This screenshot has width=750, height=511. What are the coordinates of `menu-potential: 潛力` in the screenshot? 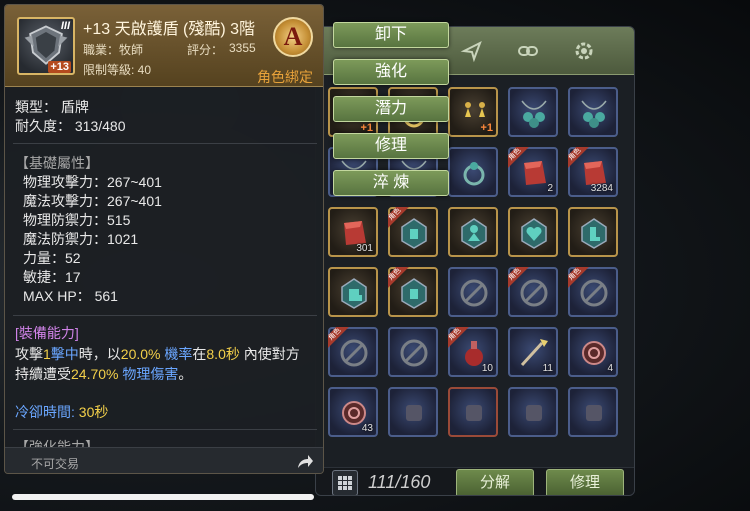 It's located at (391, 109).